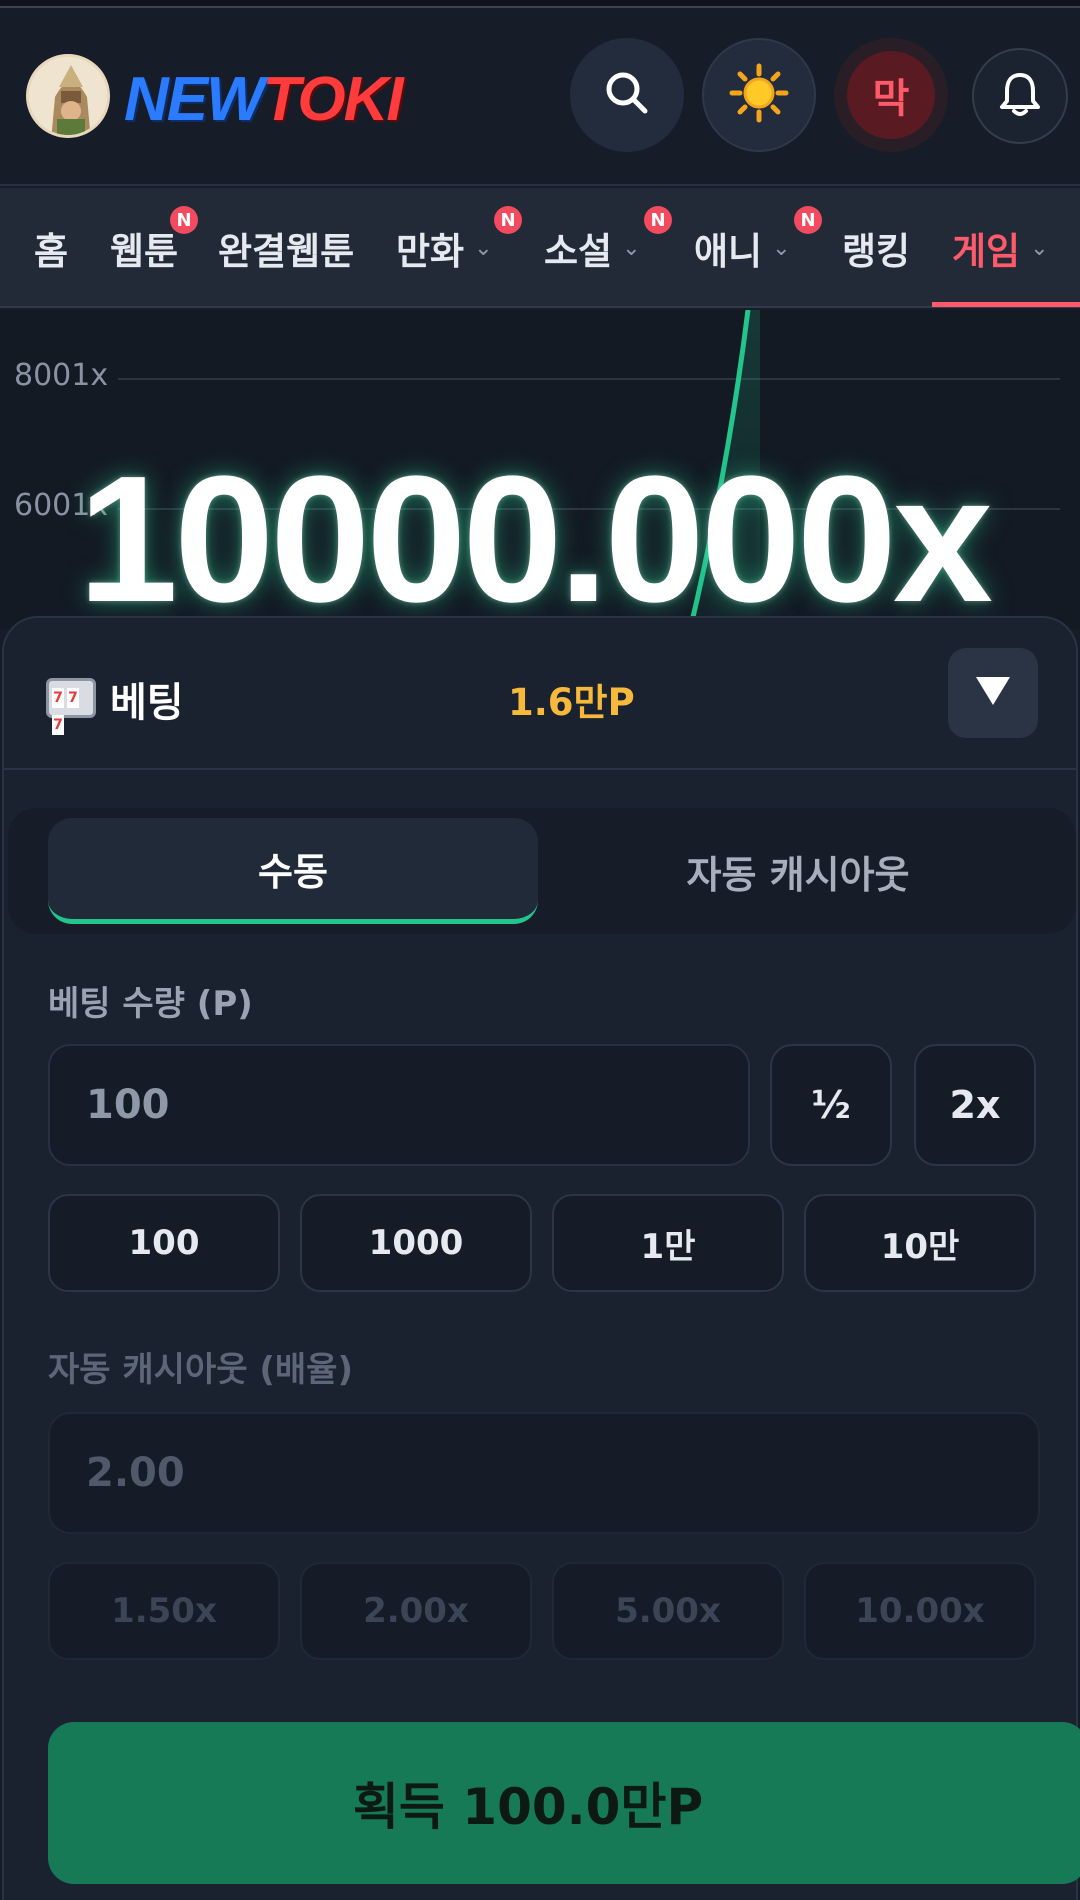 This screenshot has width=1080, height=1900. What do you see at coordinates (150, 1004) in the screenshot?
I see `bet-amount-label: 베팅 수량 (P)` at bounding box center [150, 1004].